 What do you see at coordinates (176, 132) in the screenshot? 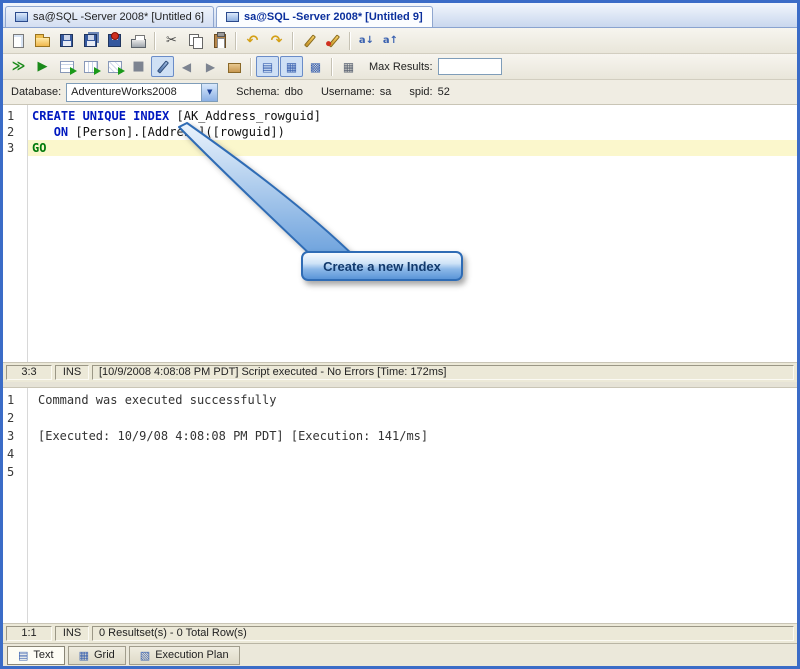
I see `sql-code: [Person].[Address]([rowguid])` at bounding box center [176, 132].